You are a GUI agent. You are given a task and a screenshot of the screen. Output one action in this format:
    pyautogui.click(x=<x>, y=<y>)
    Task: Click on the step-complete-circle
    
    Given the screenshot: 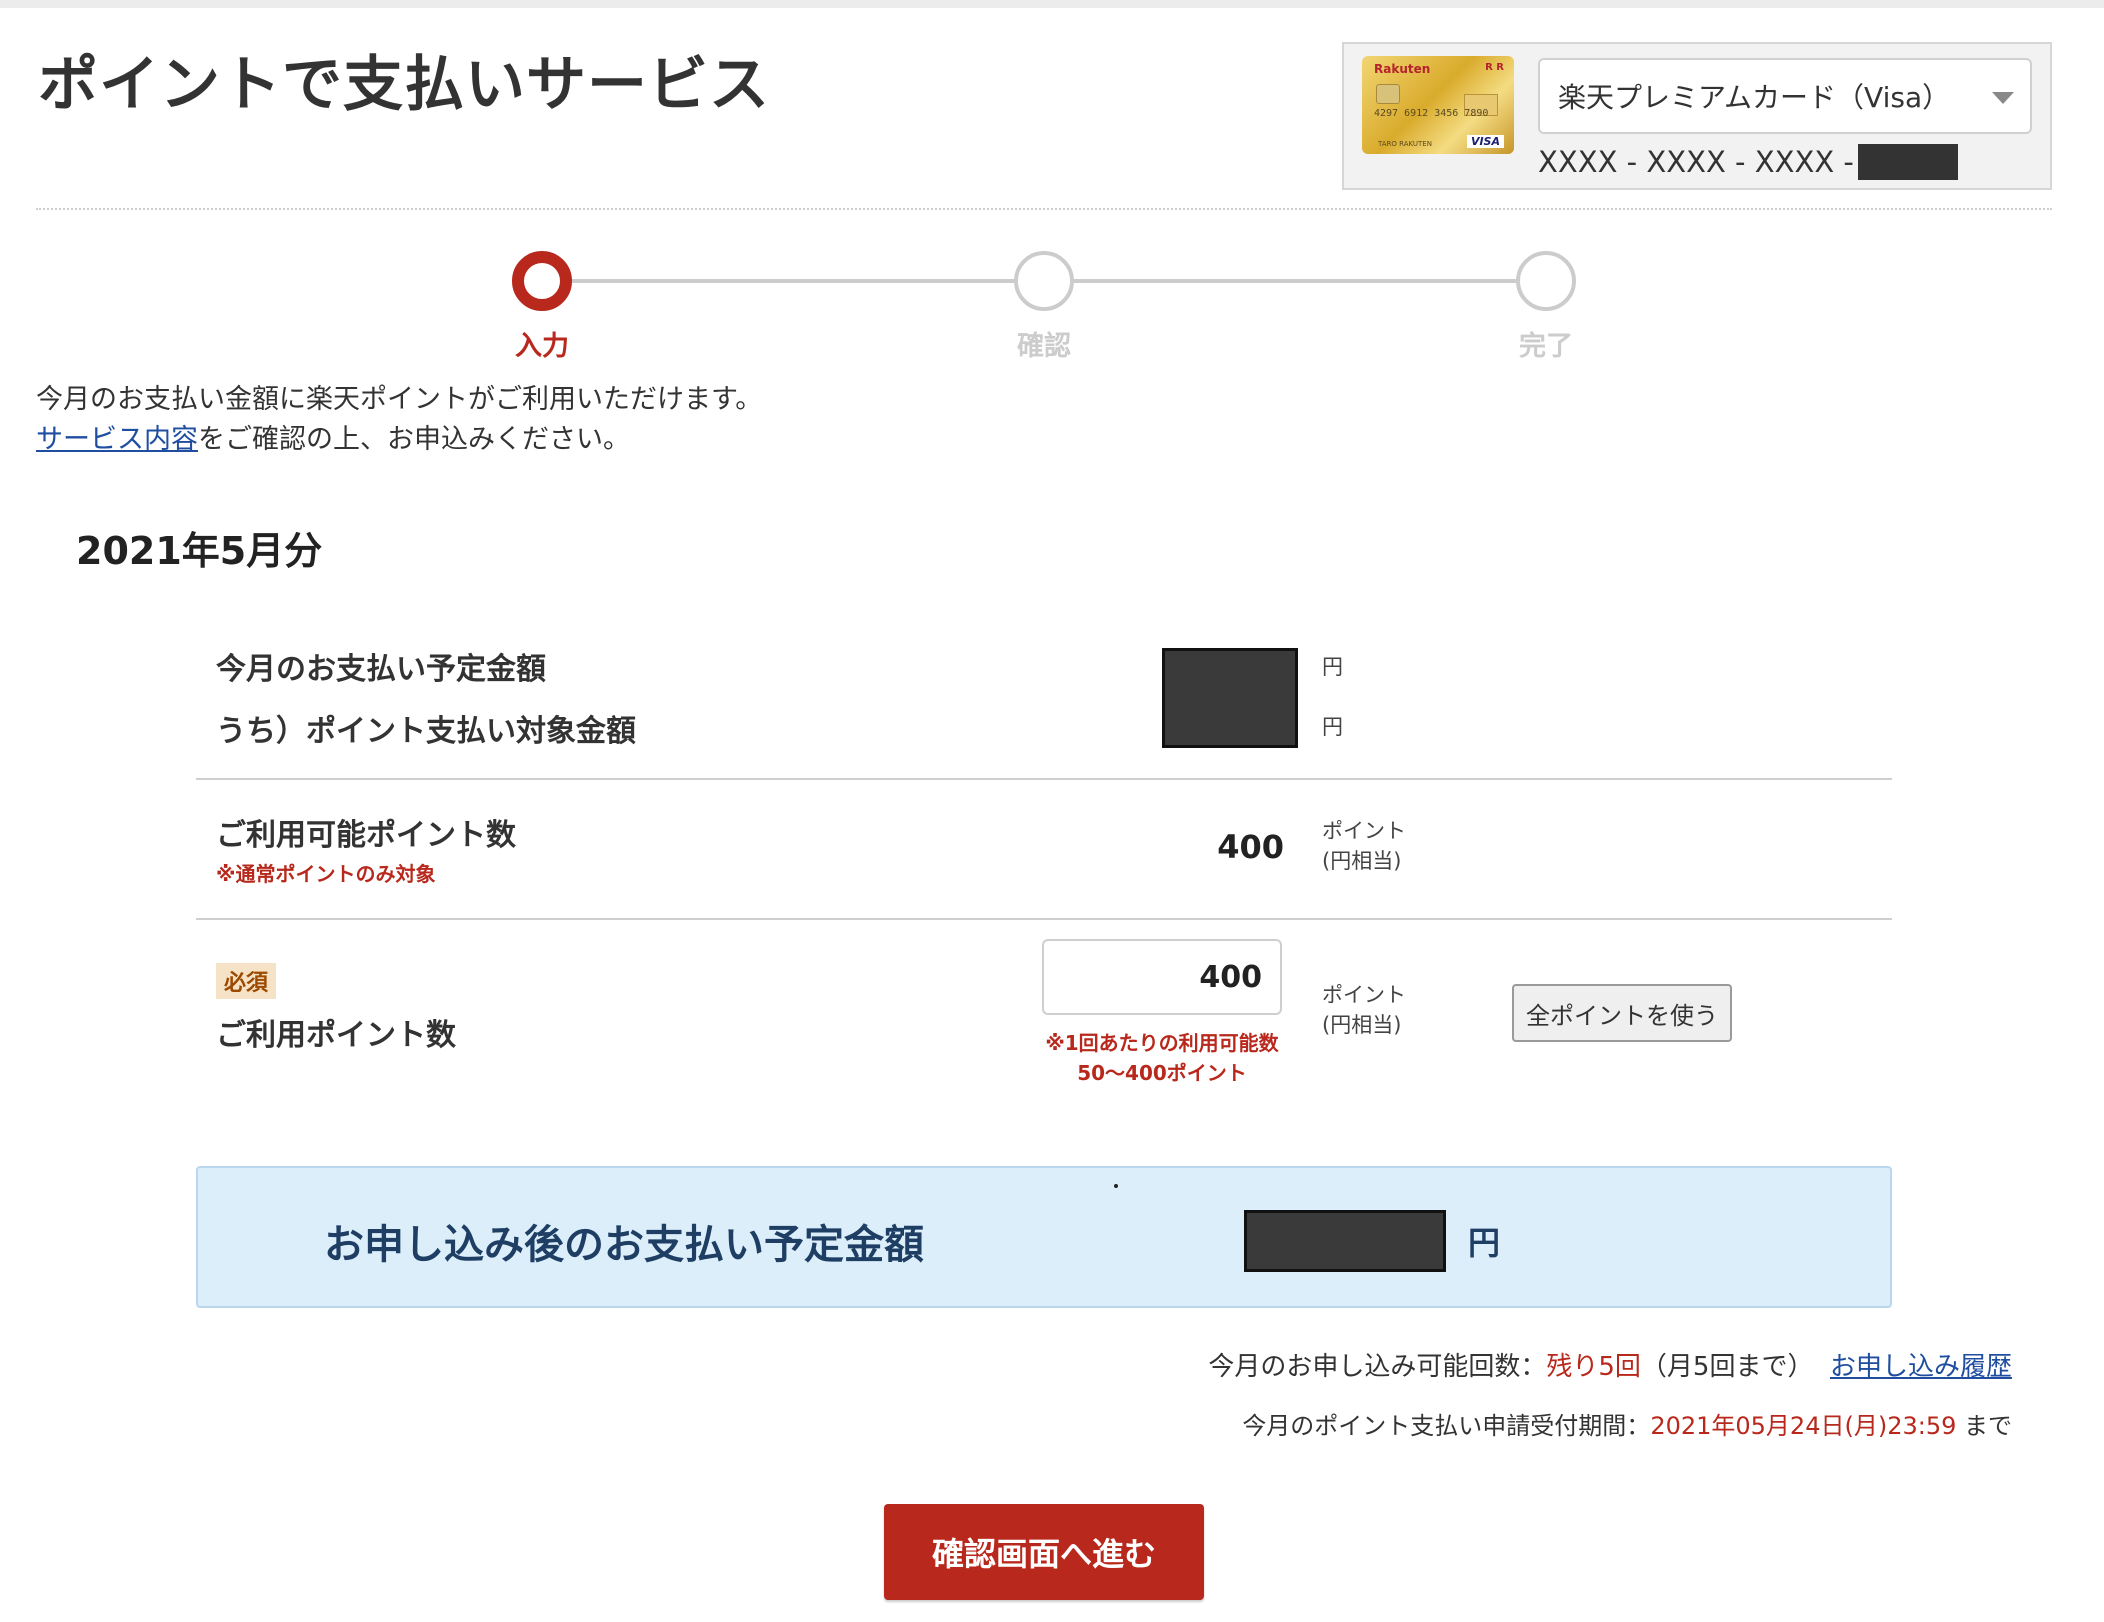 What is the action you would take?
    pyautogui.click(x=1546, y=281)
    